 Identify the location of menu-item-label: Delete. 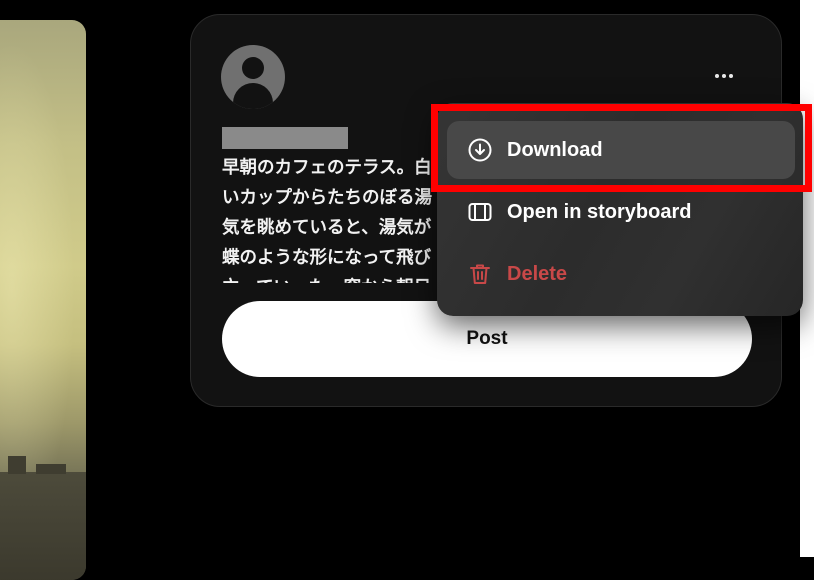
(537, 273).